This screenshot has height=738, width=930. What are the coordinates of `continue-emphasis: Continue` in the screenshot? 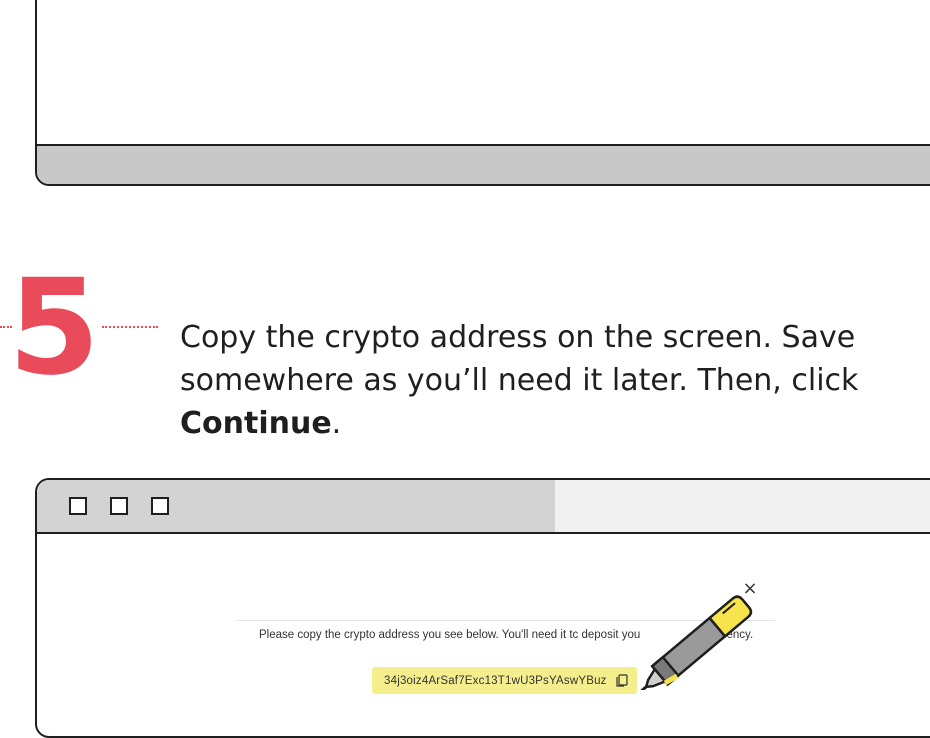 It's located at (256, 423).